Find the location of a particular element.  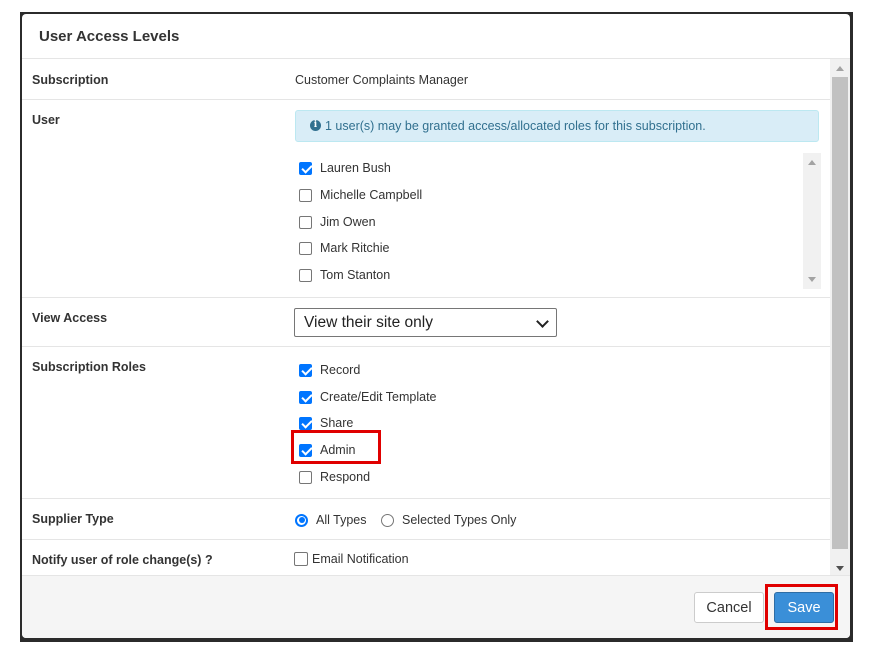

dialog-scrollbar is located at coordinates (840, 317).